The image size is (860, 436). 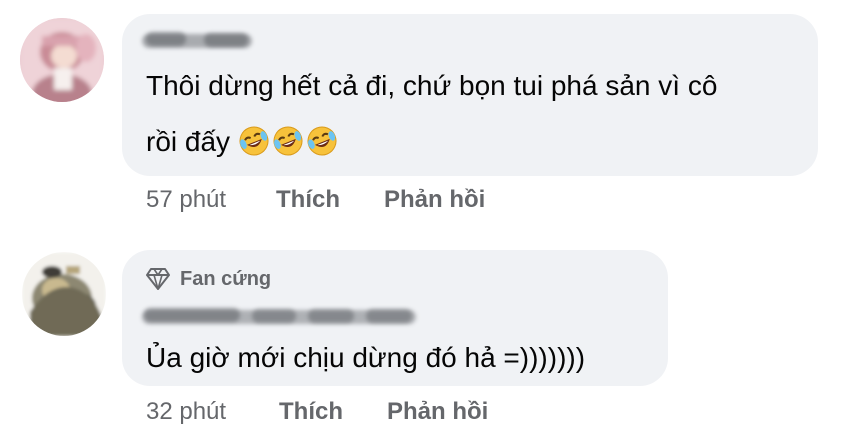 I want to click on comment-text-line-2: rồi đấy, so click(x=243, y=142).